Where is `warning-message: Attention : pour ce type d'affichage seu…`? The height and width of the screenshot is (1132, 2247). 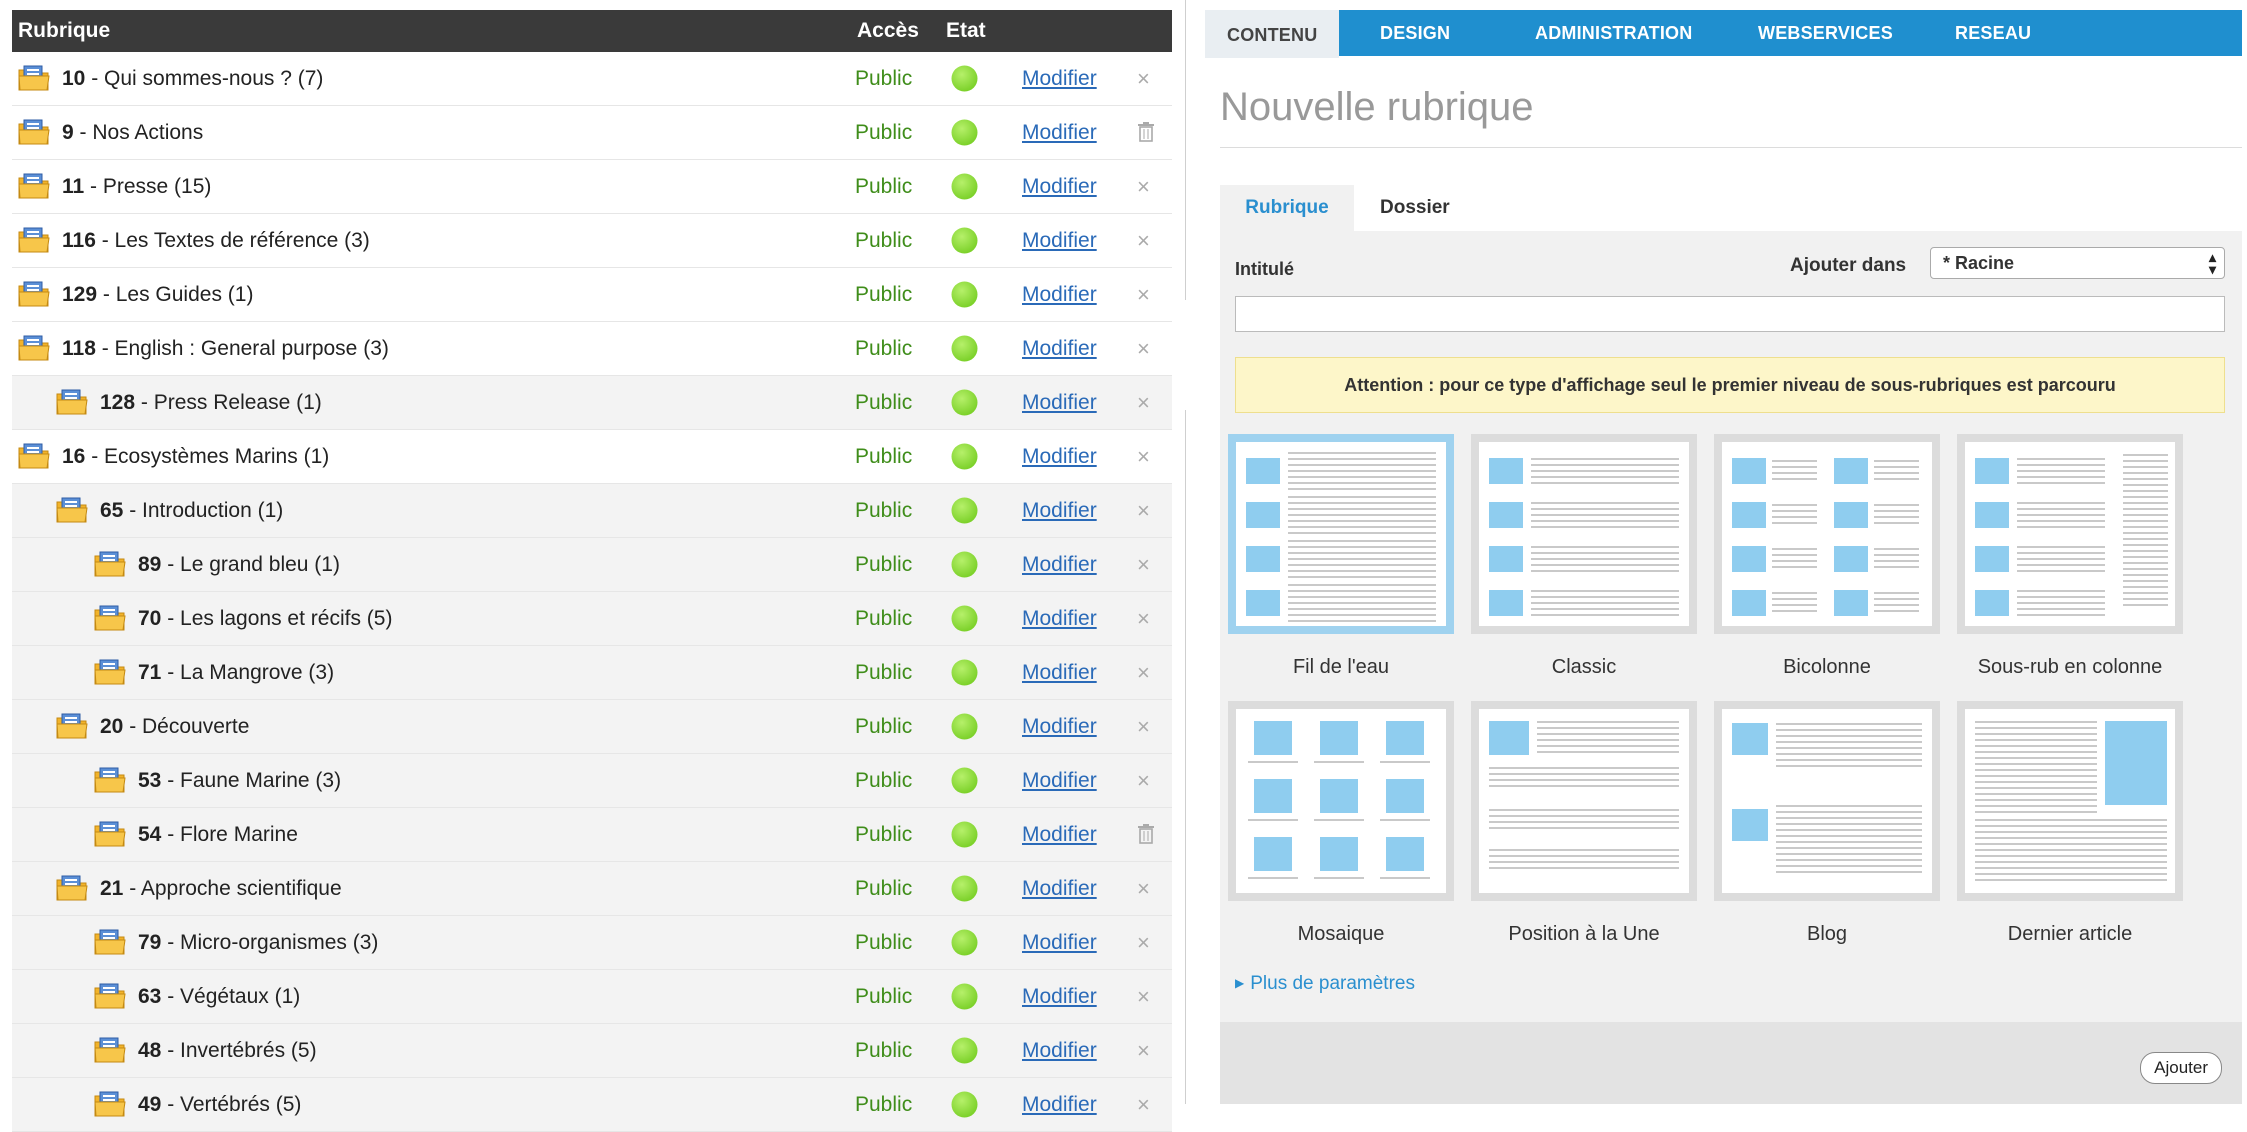
warning-message: Attention : pour ce type d'affichage seu… is located at coordinates (1730, 385).